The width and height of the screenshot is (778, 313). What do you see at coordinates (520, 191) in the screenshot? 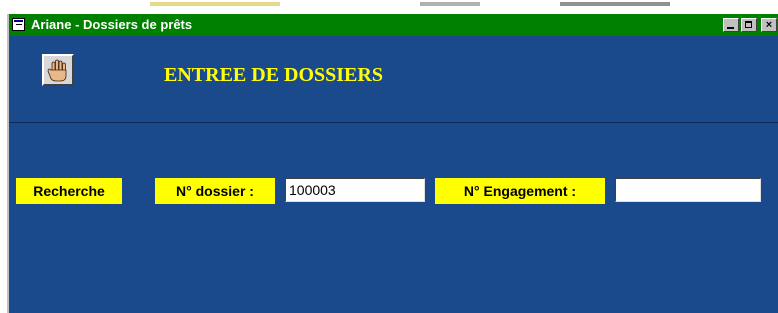
I see `engagement-number-label: N° Engagement :` at bounding box center [520, 191].